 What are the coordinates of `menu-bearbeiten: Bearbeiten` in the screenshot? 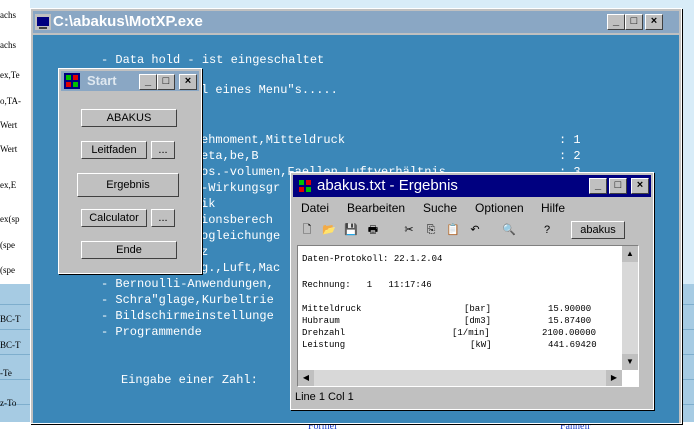 It's located at (376, 208).